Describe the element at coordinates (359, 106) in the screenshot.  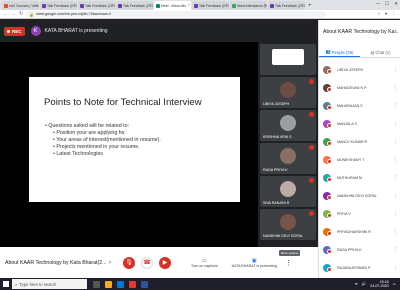
I see `list-item: MAHARAJAN S ⋮` at that location.